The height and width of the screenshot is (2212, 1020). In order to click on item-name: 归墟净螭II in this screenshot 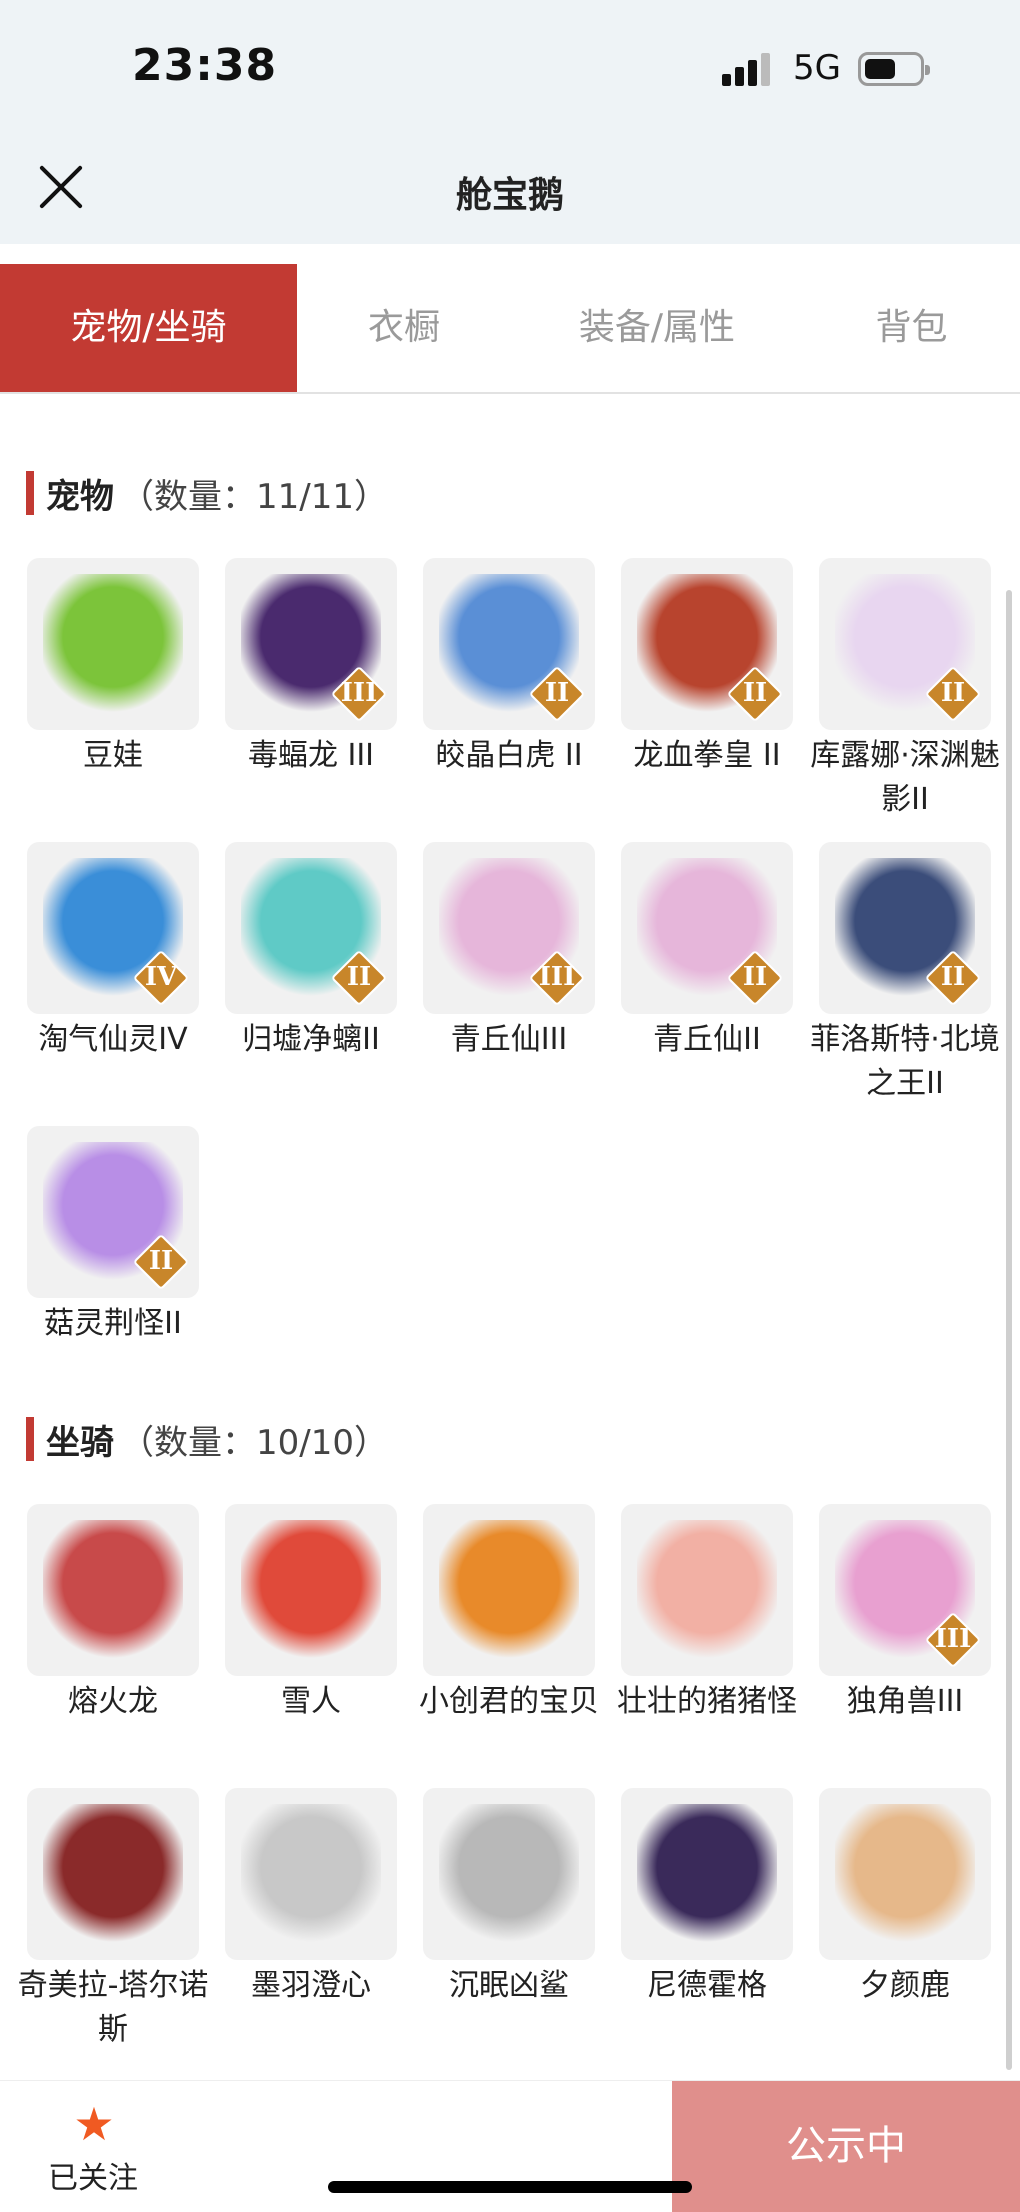, I will do `click(311, 1039)`.